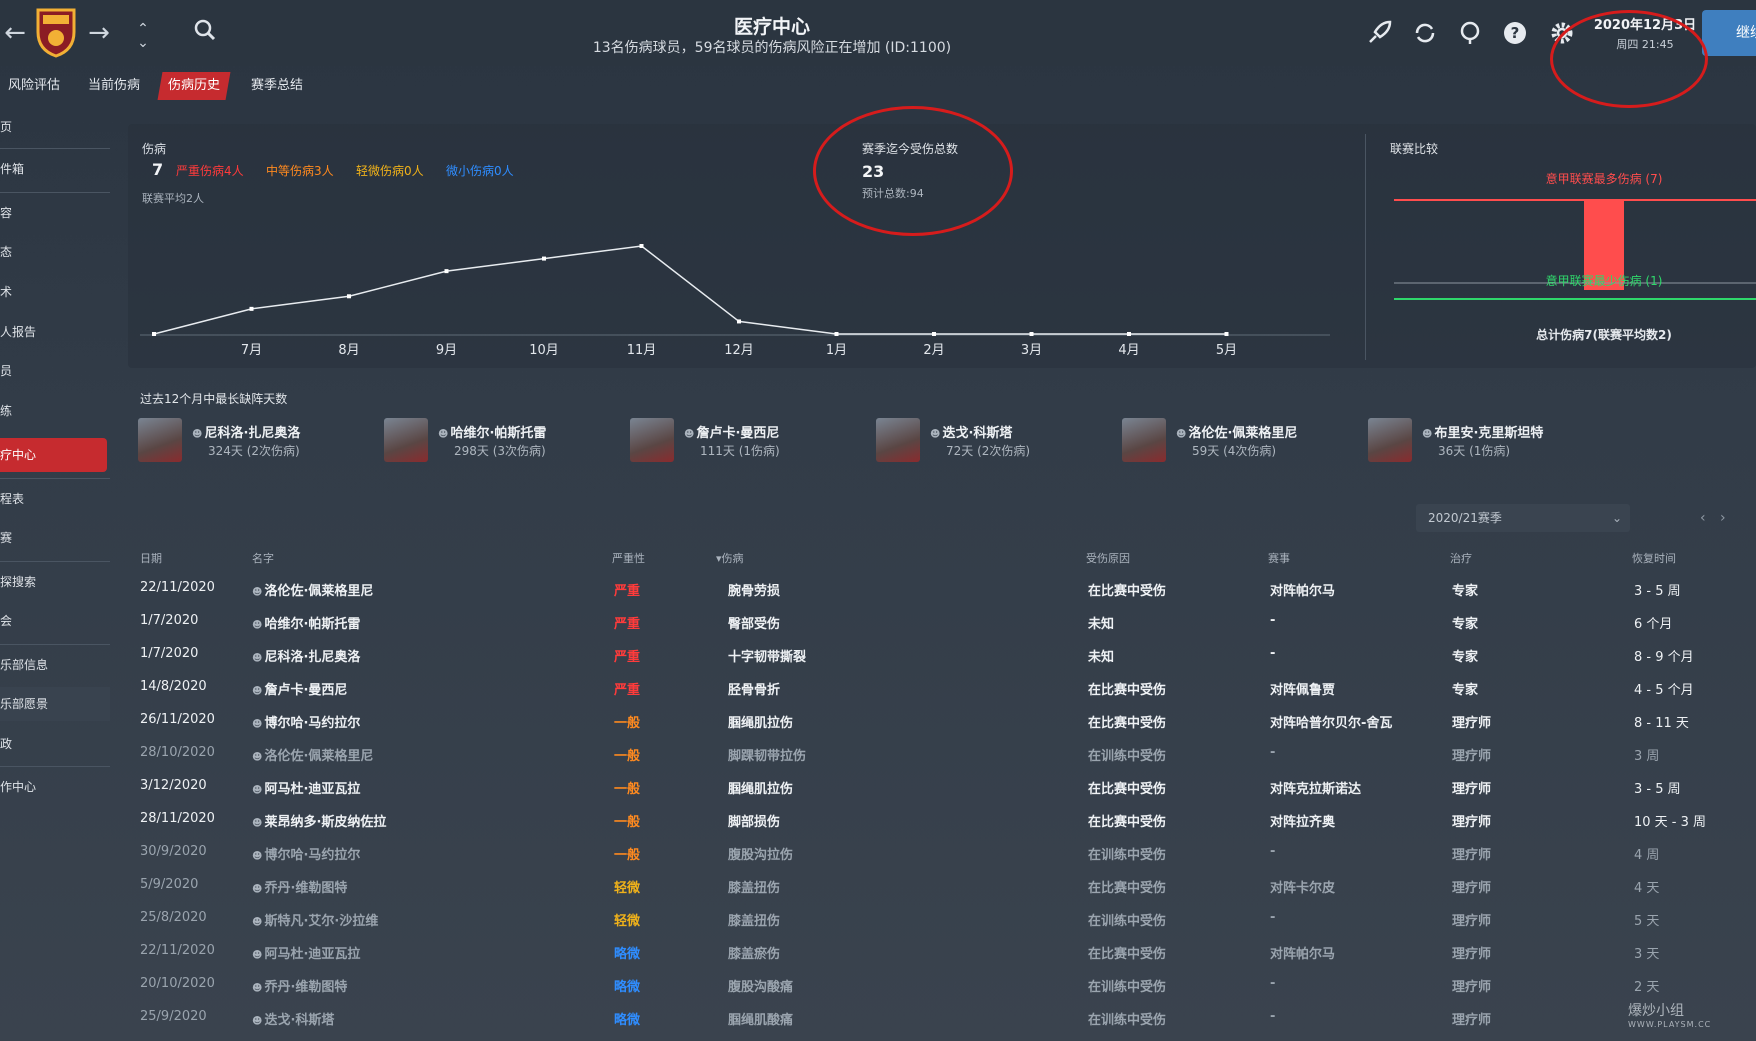  I want to click on absent-player-card: ☻ 尼科洛·扎尼奥洛 324天 (2次伤病), so click(258, 441).